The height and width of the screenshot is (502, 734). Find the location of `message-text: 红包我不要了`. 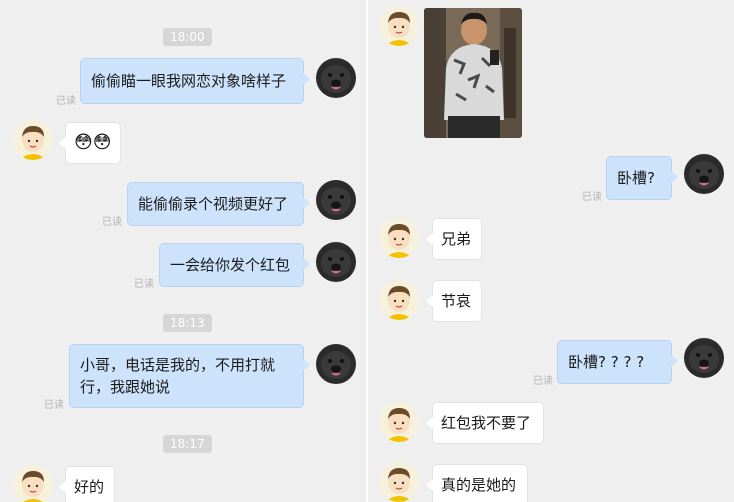

message-text: 红包我不要了 is located at coordinates (486, 423).